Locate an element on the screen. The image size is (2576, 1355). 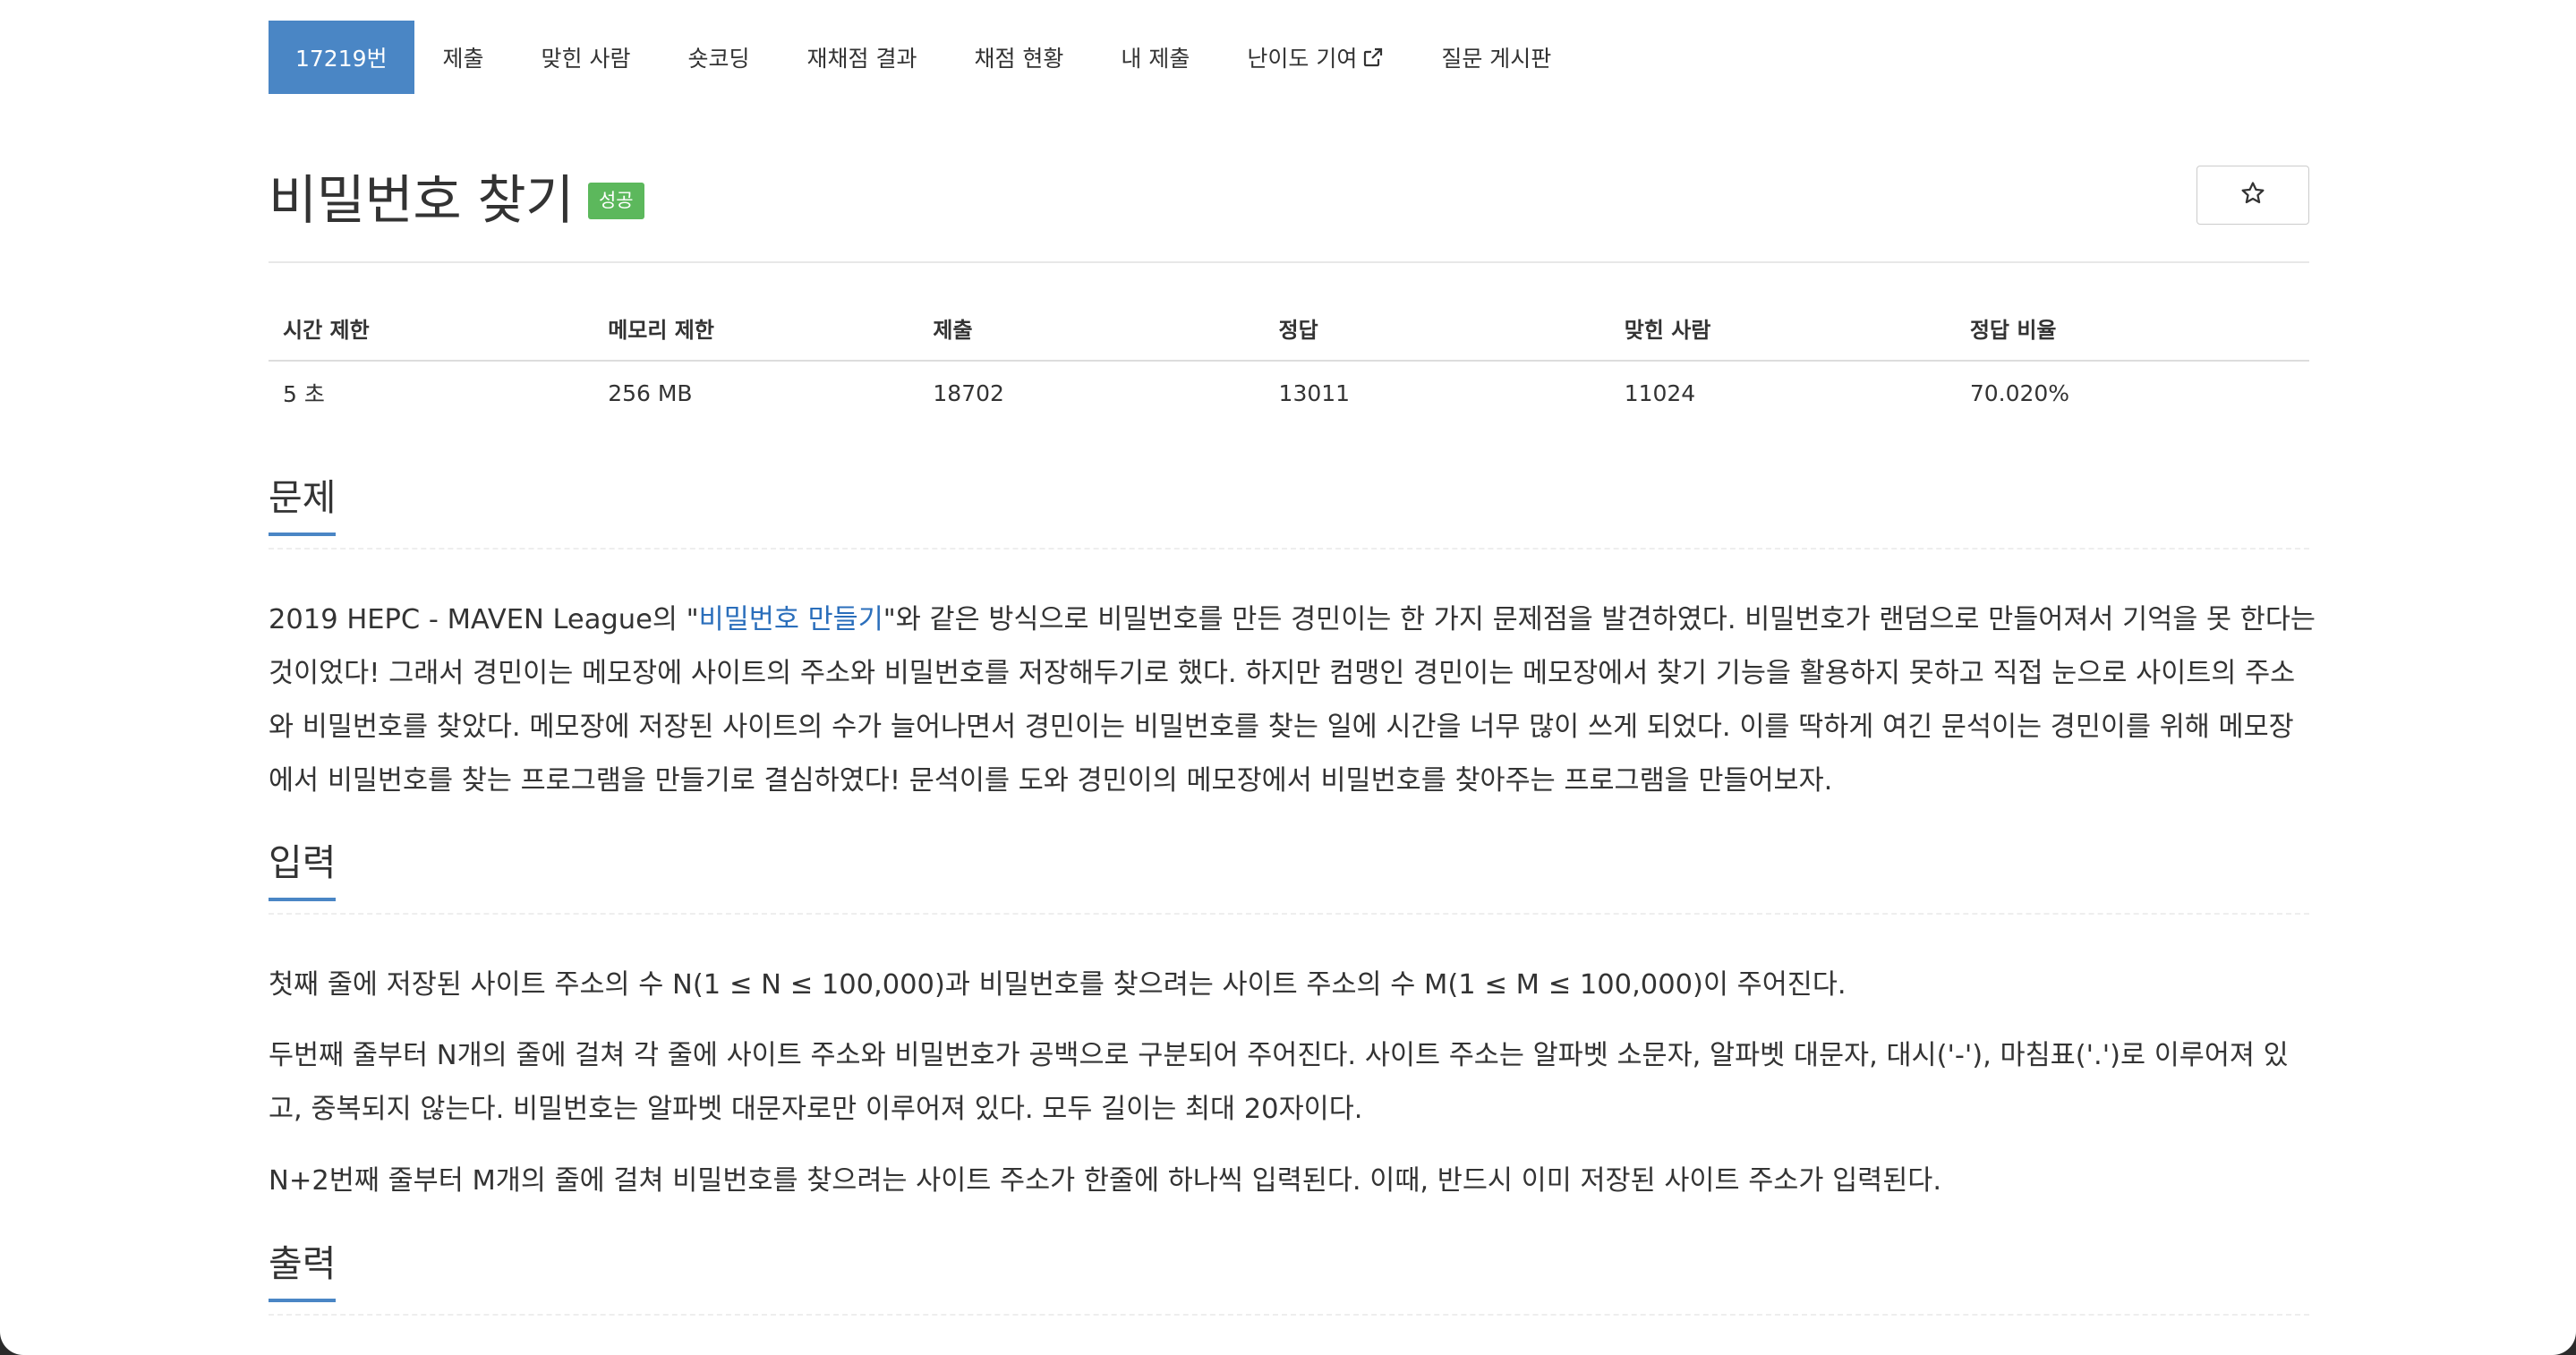
stats-time-limit: 5 초 is located at coordinates (304, 394).